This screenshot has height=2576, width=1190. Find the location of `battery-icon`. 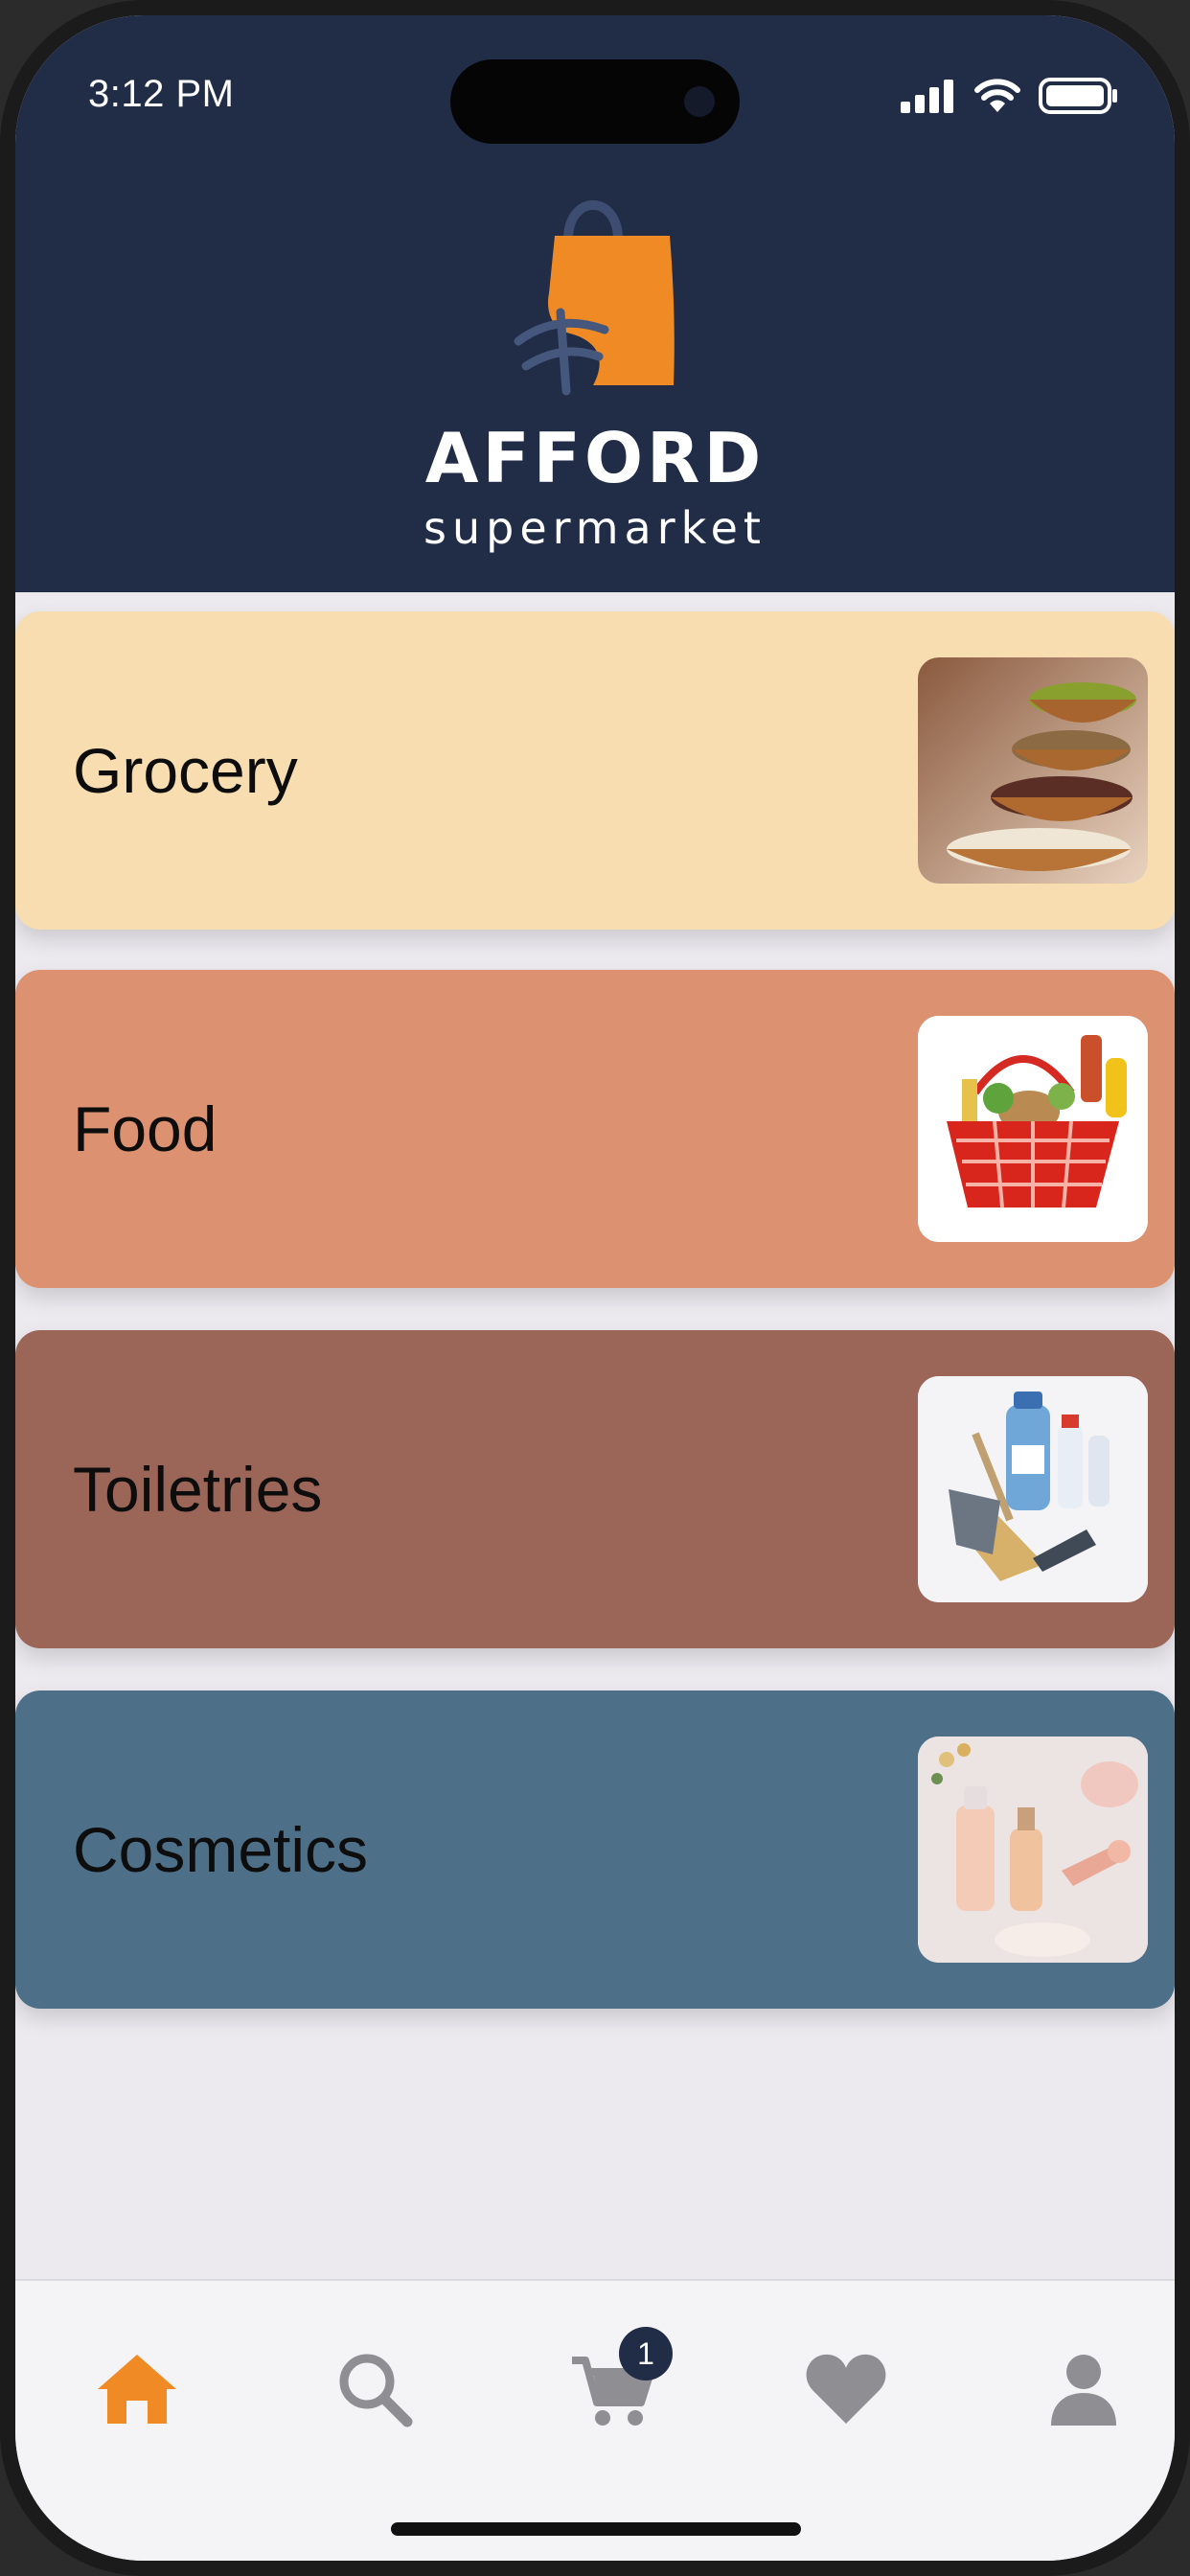

battery-icon is located at coordinates (1079, 98).